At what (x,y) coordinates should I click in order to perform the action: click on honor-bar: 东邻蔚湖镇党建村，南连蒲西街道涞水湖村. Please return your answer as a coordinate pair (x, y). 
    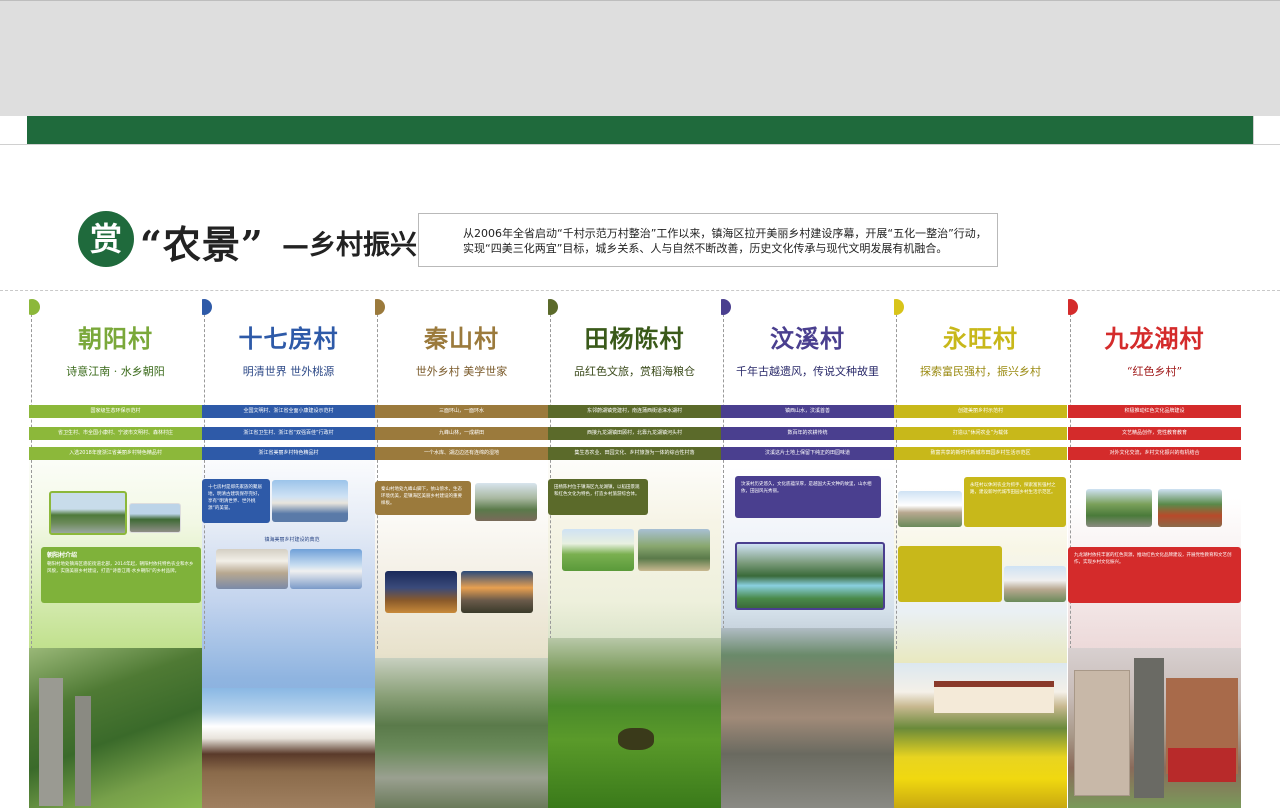
    Looking at the image, I should click on (634, 411).